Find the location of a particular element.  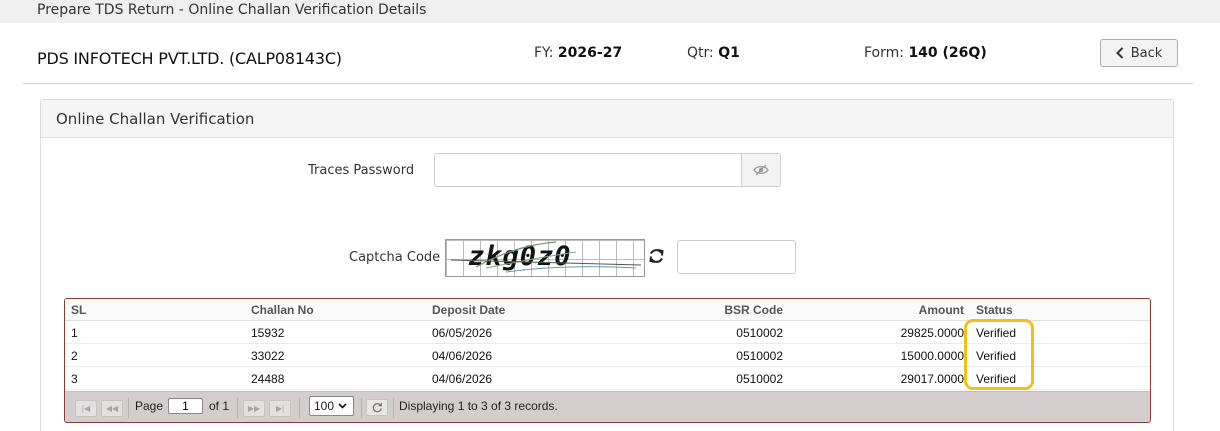

chevron-left-icon is located at coordinates (1119, 53).